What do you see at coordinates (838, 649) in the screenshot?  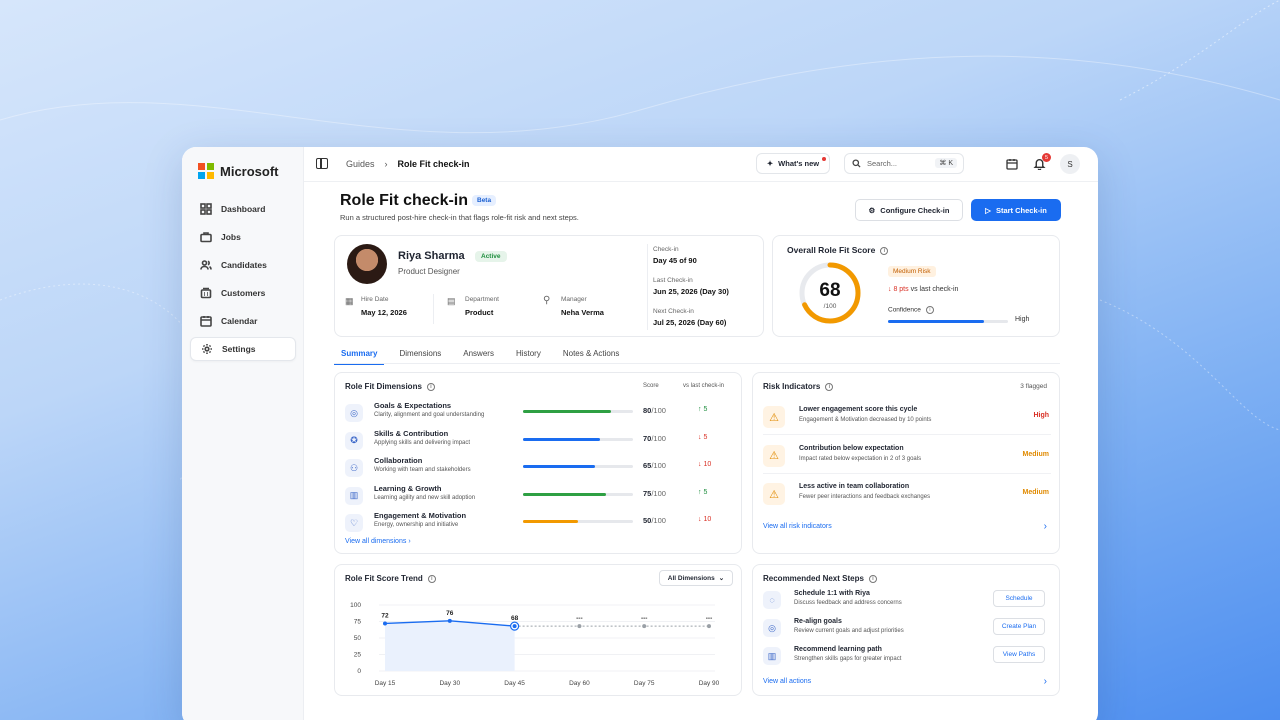 I see `step-title: Recommend learning path` at bounding box center [838, 649].